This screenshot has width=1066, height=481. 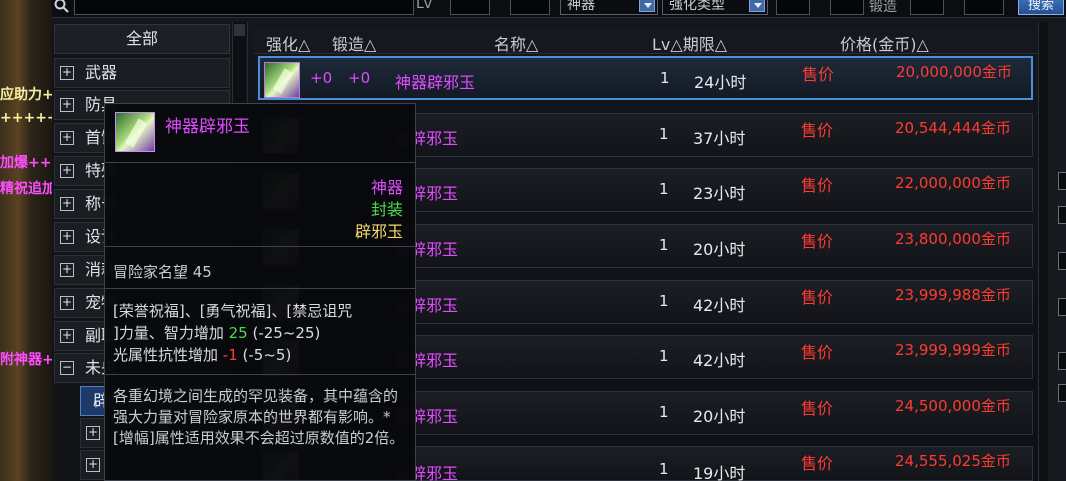 What do you see at coordinates (719, 138) in the screenshot?
I see `item-time-limit: 37小时` at bounding box center [719, 138].